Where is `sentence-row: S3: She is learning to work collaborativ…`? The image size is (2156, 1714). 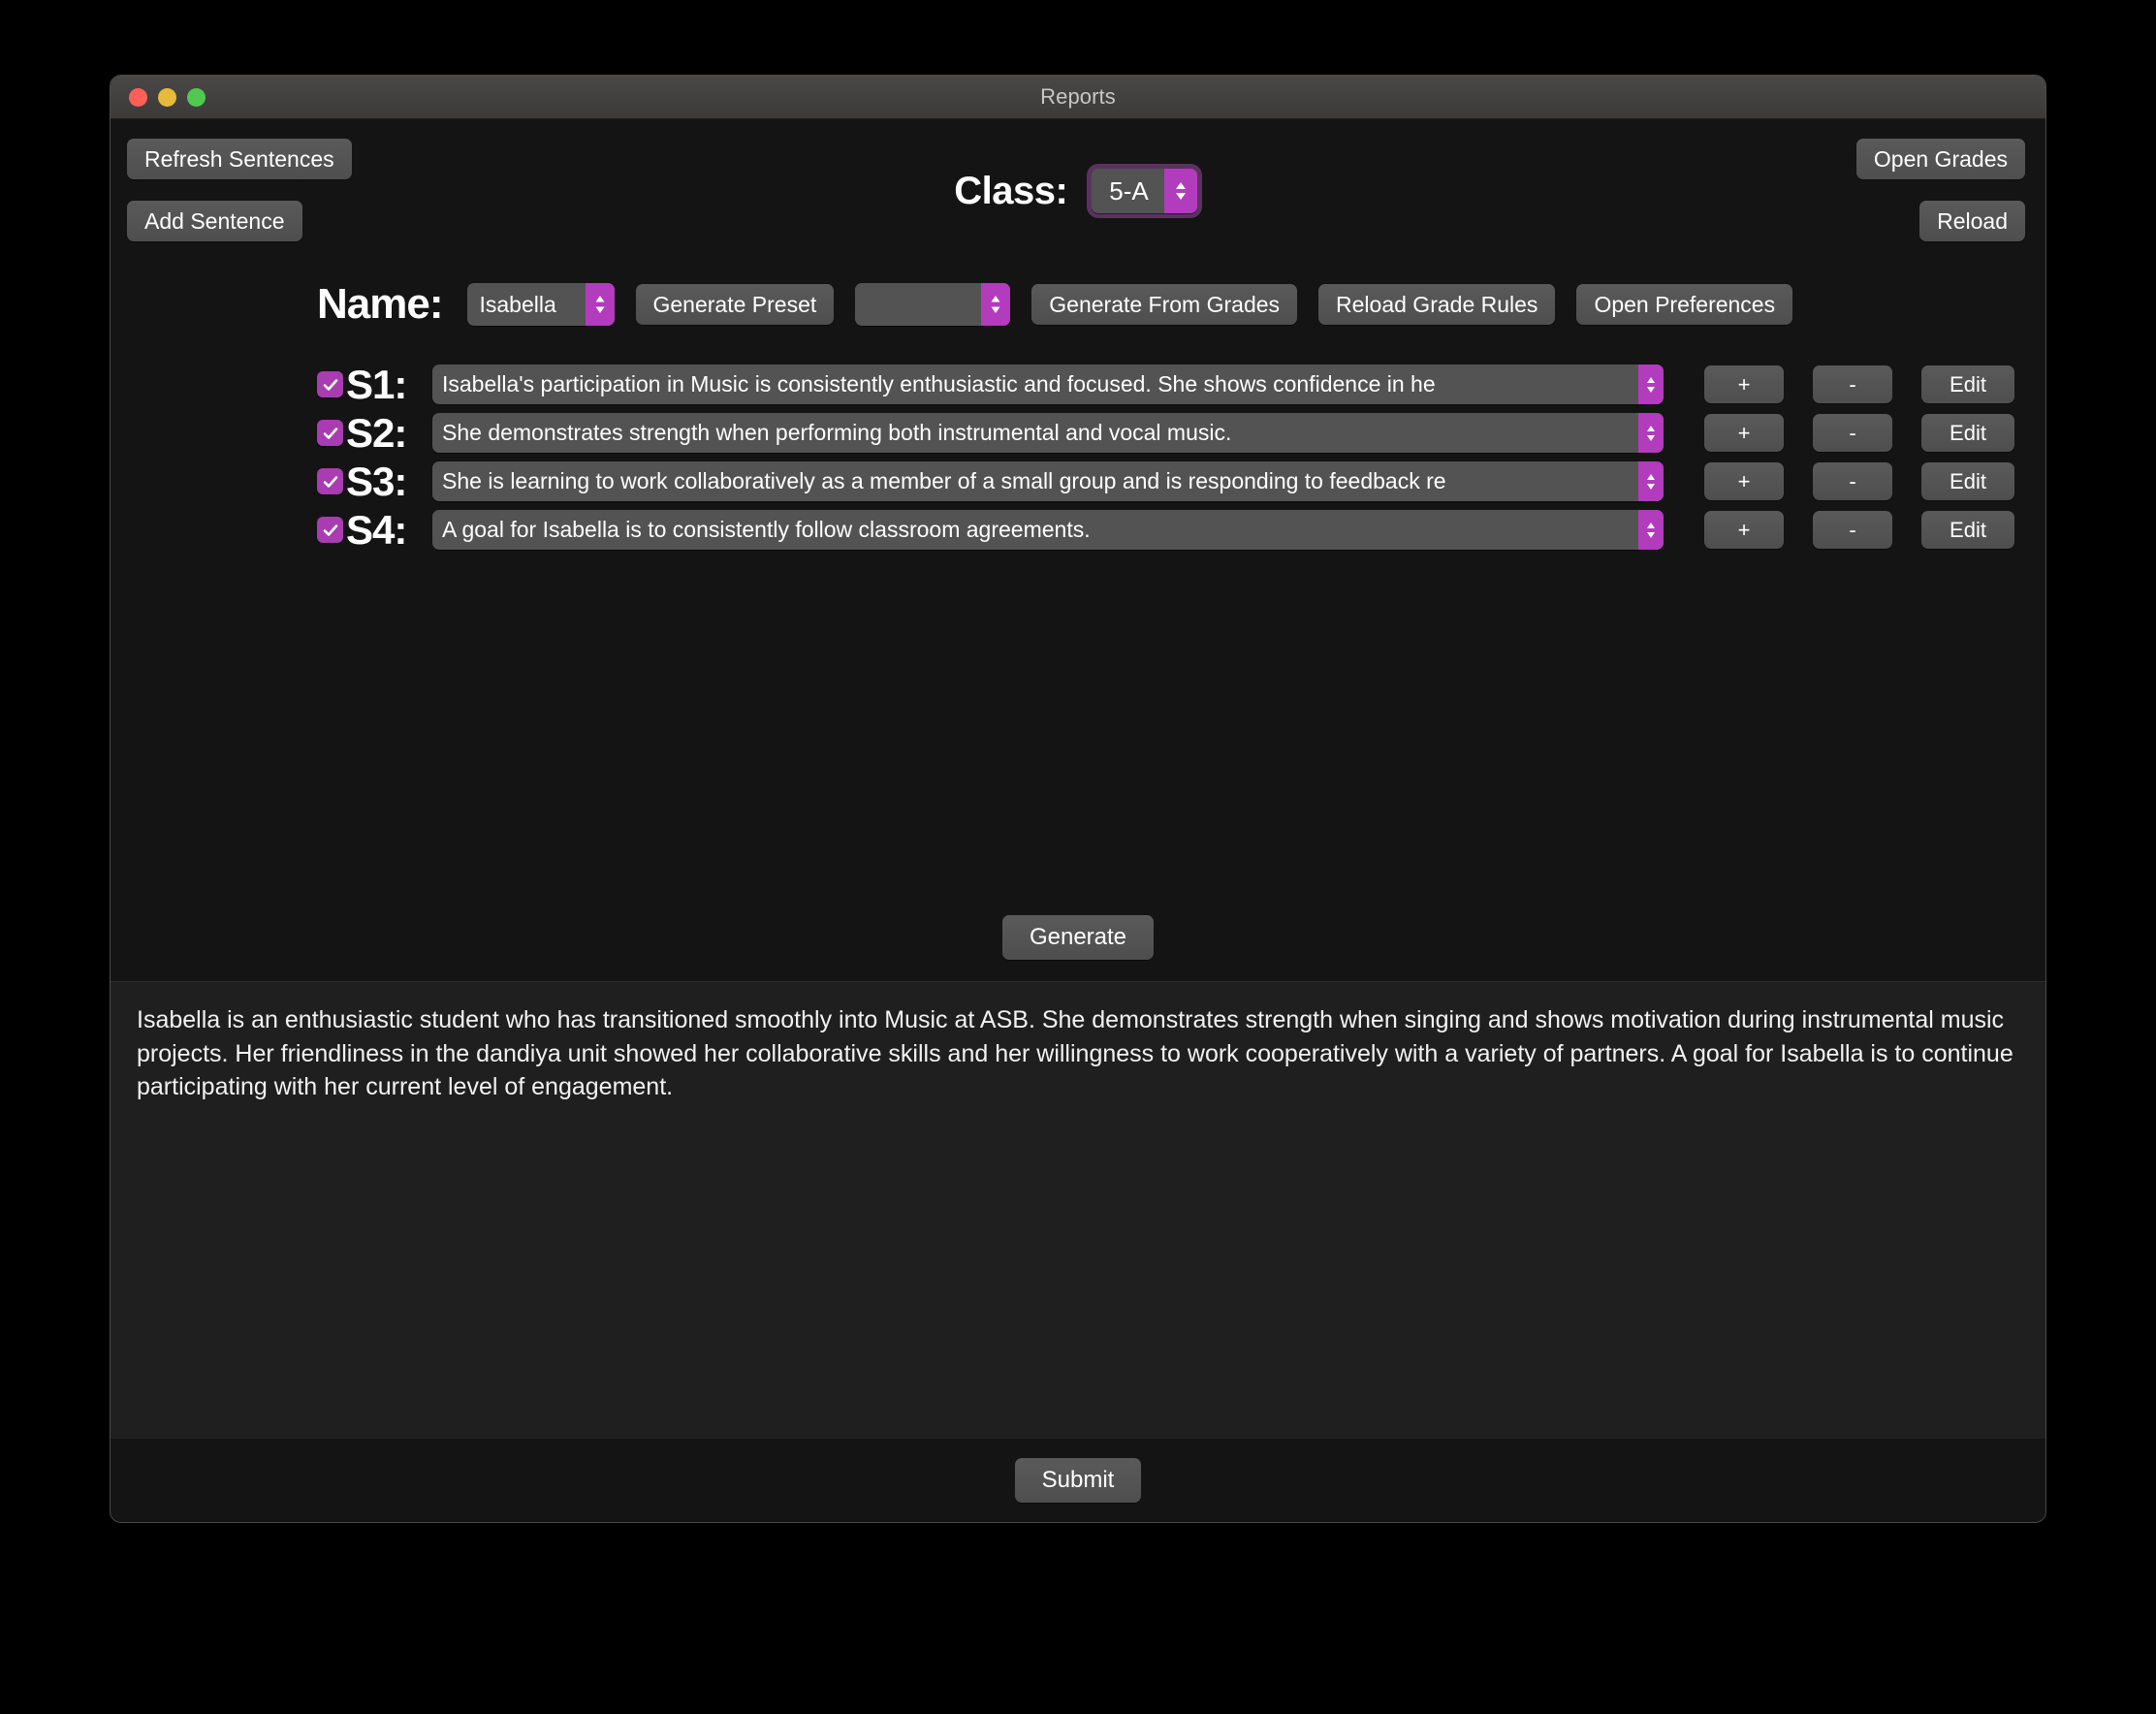 sentence-row: S3: She is learning to work collaborativ… is located at coordinates (1078, 481).